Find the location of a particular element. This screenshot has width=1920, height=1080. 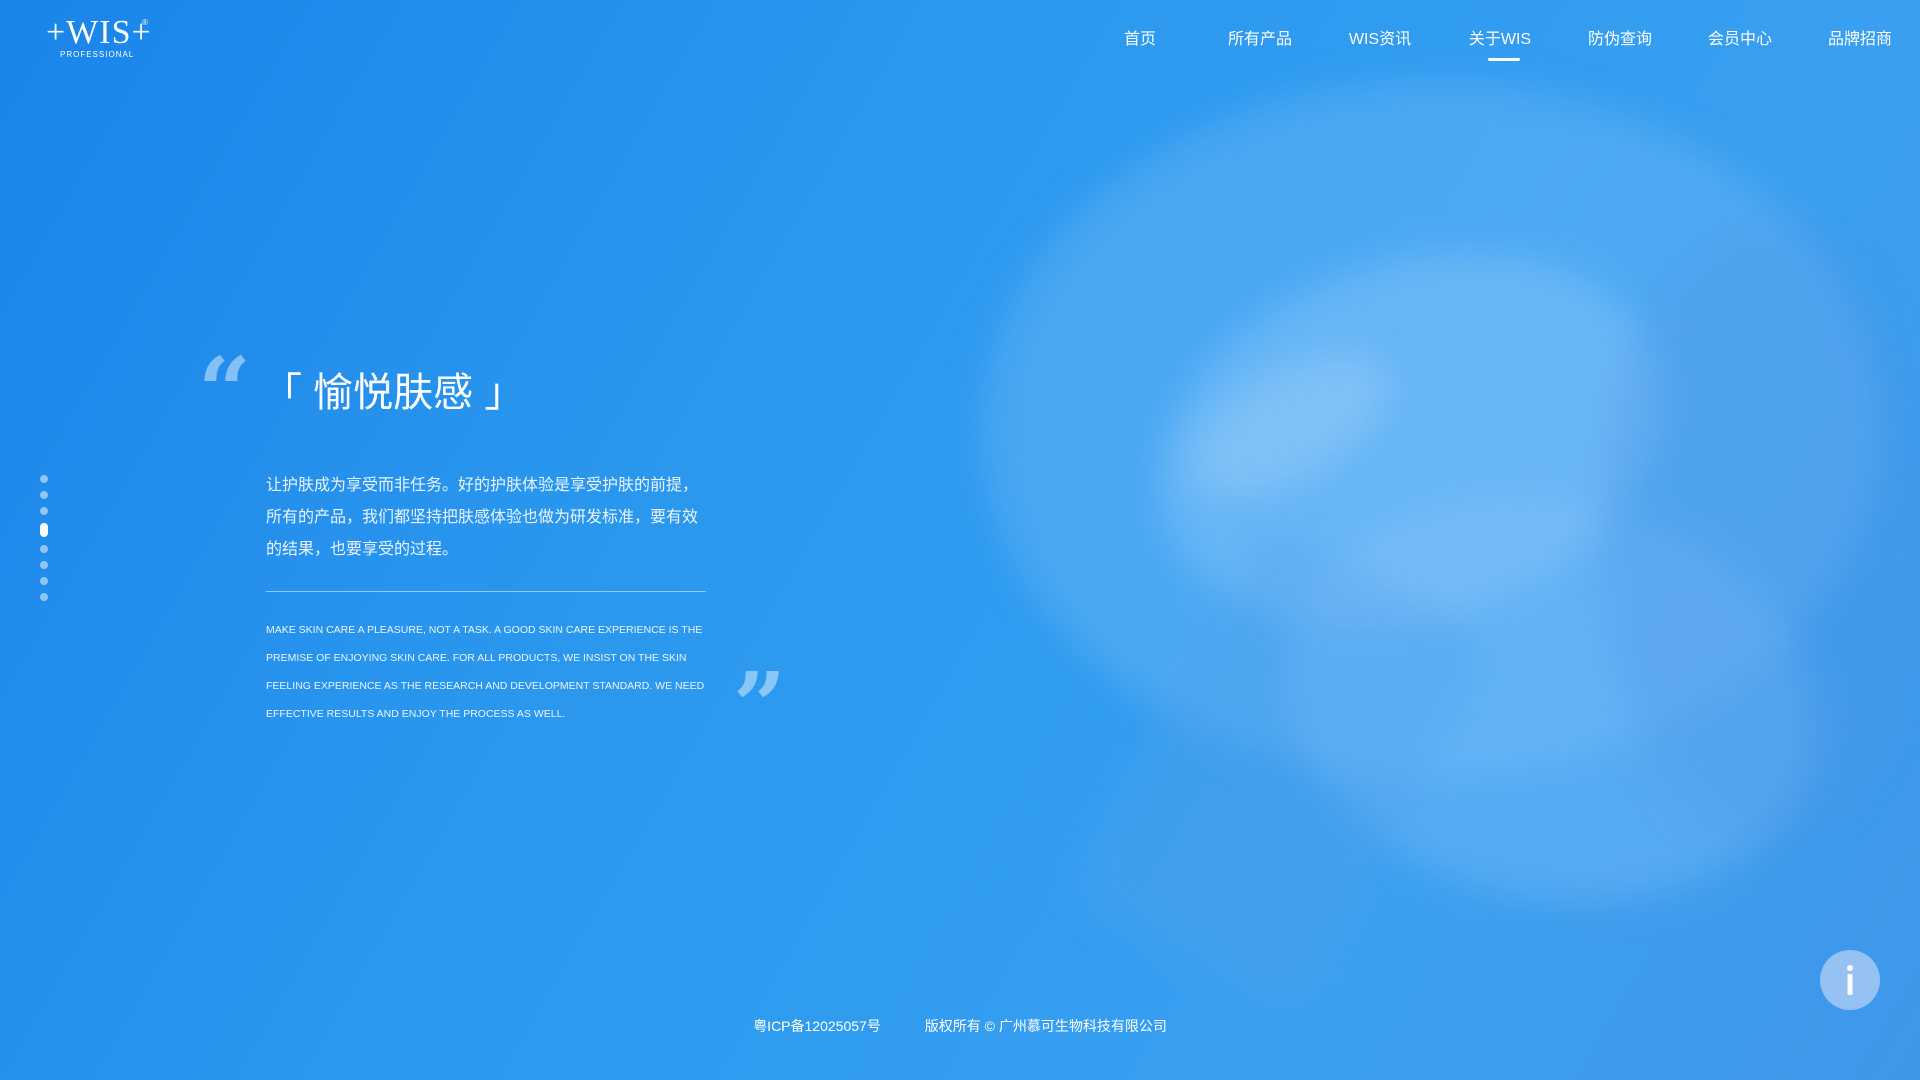

registered-mark: ® is located at coordinates (145, 22).